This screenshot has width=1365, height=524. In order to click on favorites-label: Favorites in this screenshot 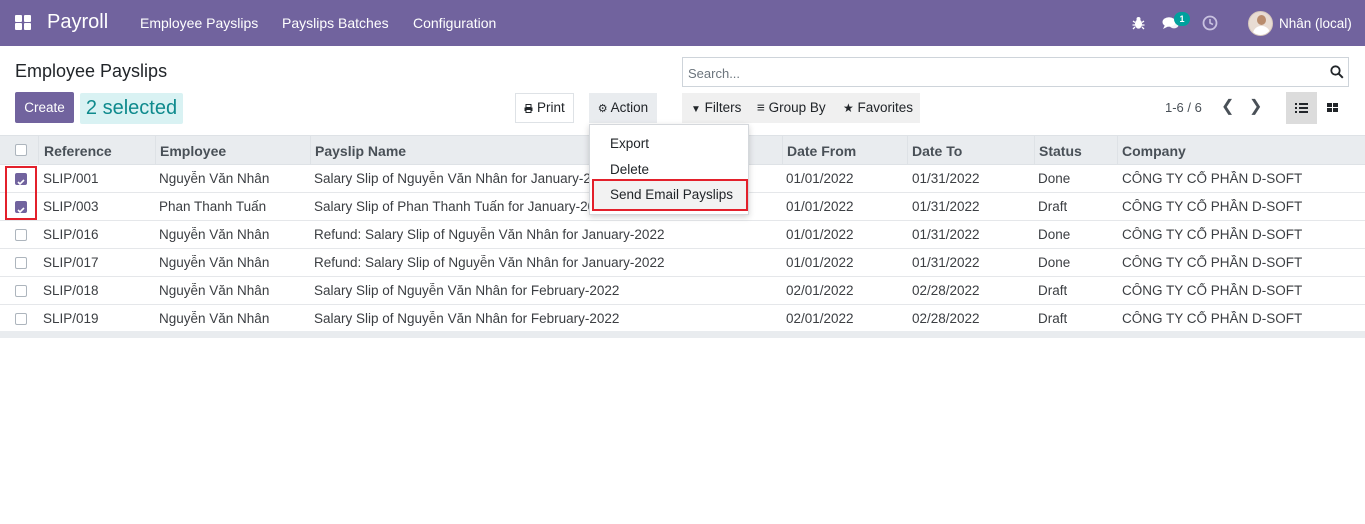, I will do `click(885, 107)`.